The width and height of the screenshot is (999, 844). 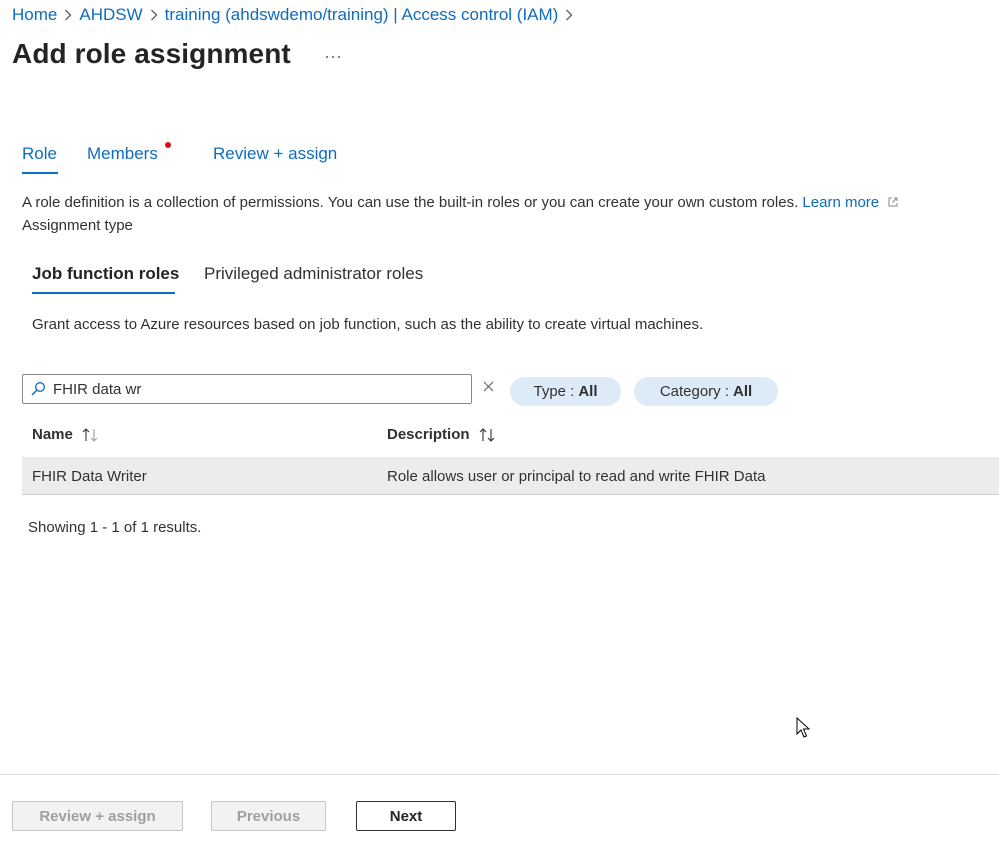 What do you see at coordinates (77, 225) in the screenshot?
I see `assignment-type-label: Assignment type` at bounding box center [77, 225].